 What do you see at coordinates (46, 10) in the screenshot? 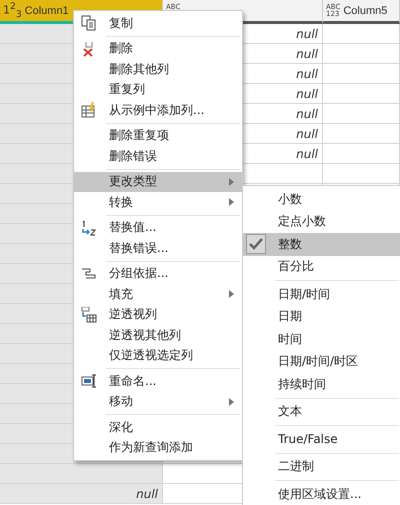
I see `column-name: Column1` at bounding box center [46, 10].